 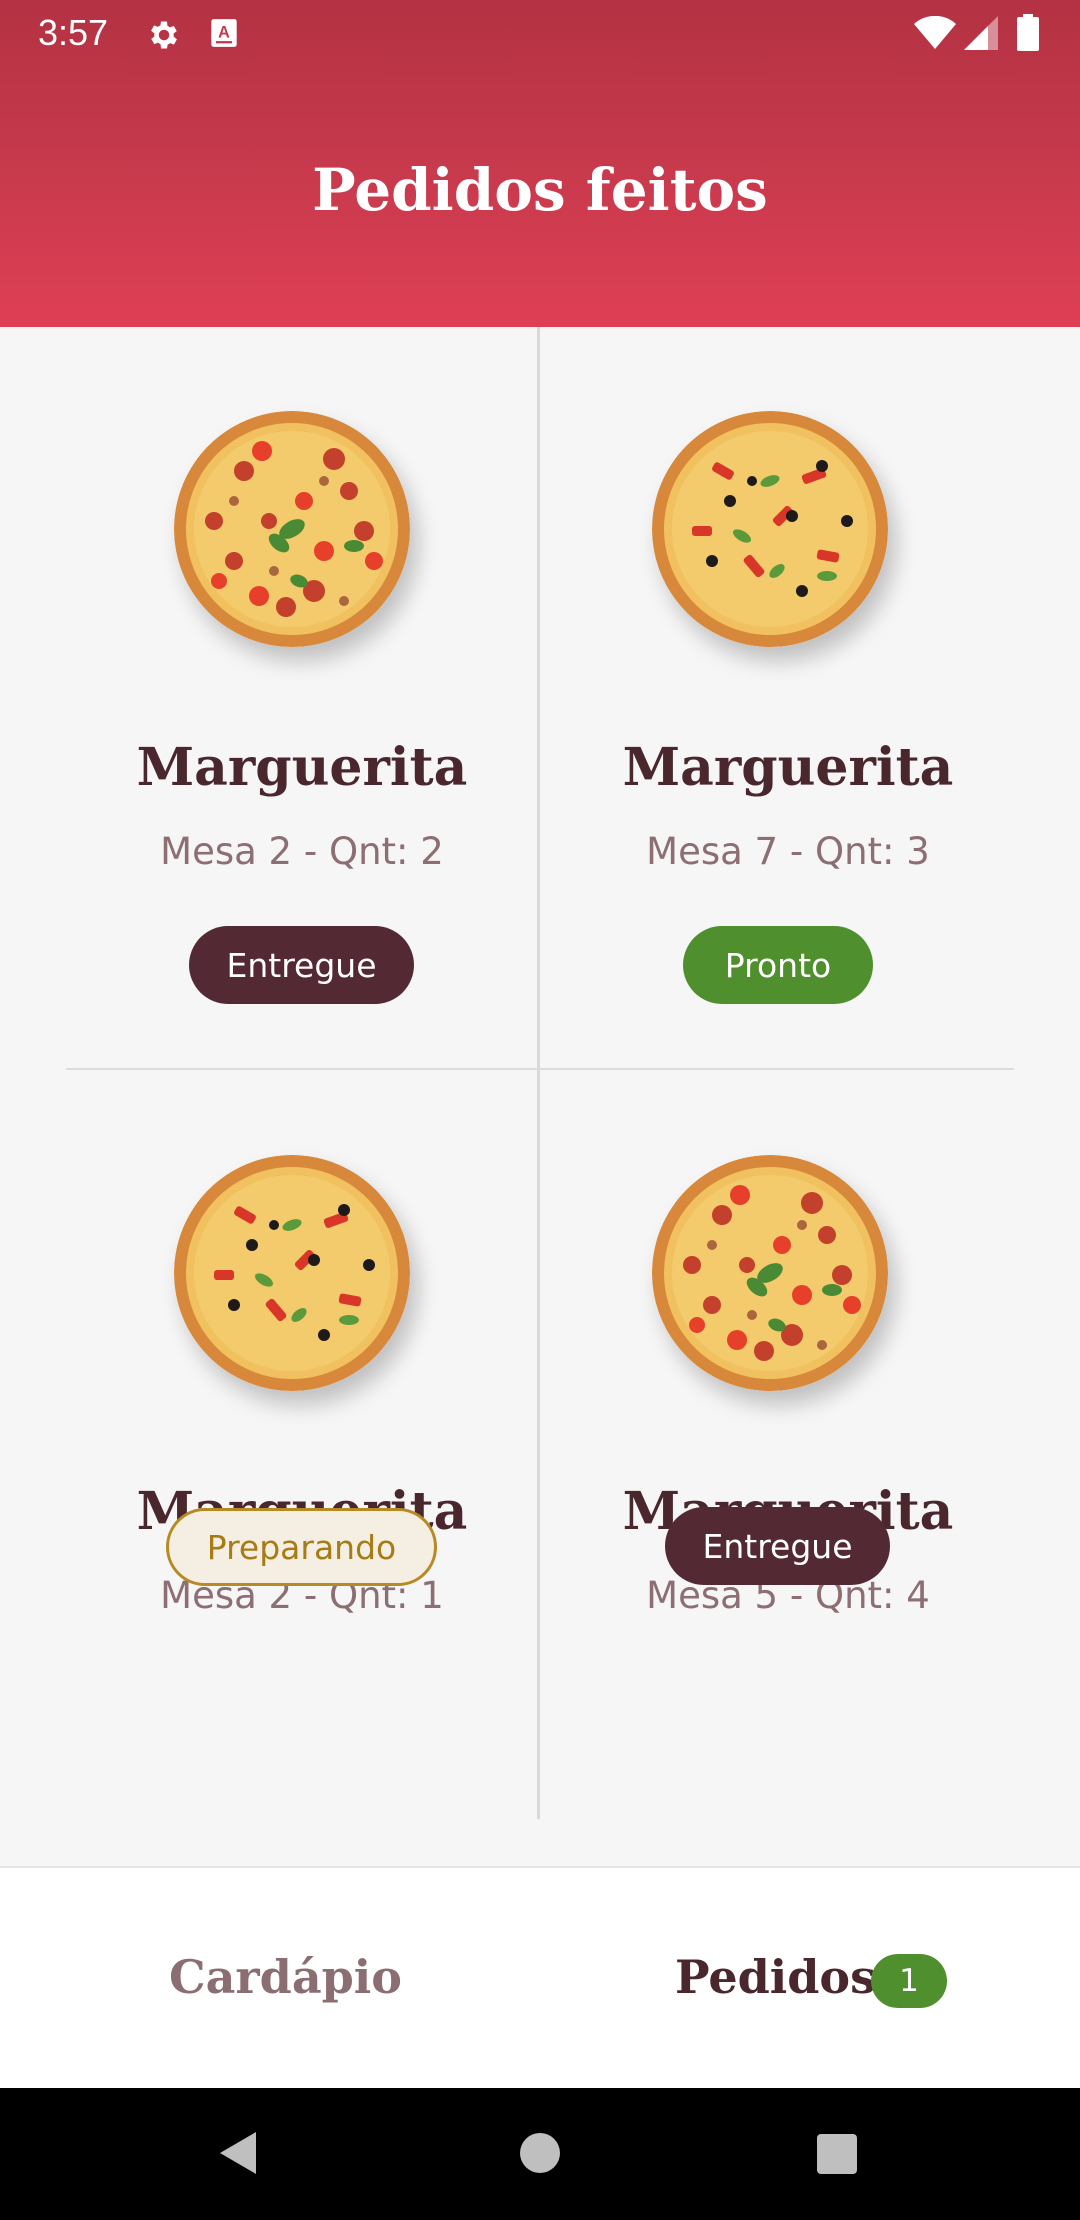 I want to click on back-icon, so click(x=238, y=2153).